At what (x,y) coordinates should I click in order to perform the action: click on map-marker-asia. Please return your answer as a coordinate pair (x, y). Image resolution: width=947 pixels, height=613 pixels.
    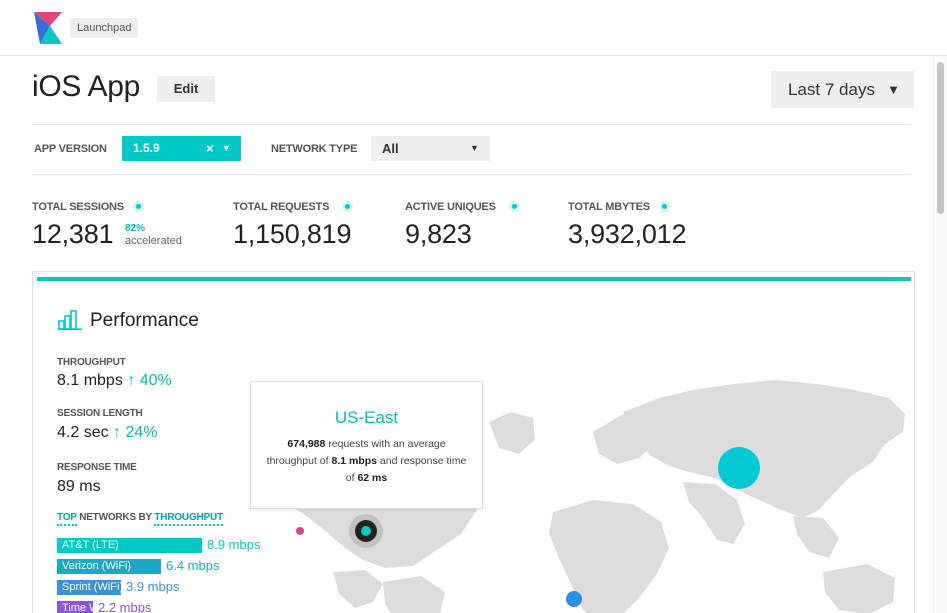
    Looking at the image, I should click on (739, 468).